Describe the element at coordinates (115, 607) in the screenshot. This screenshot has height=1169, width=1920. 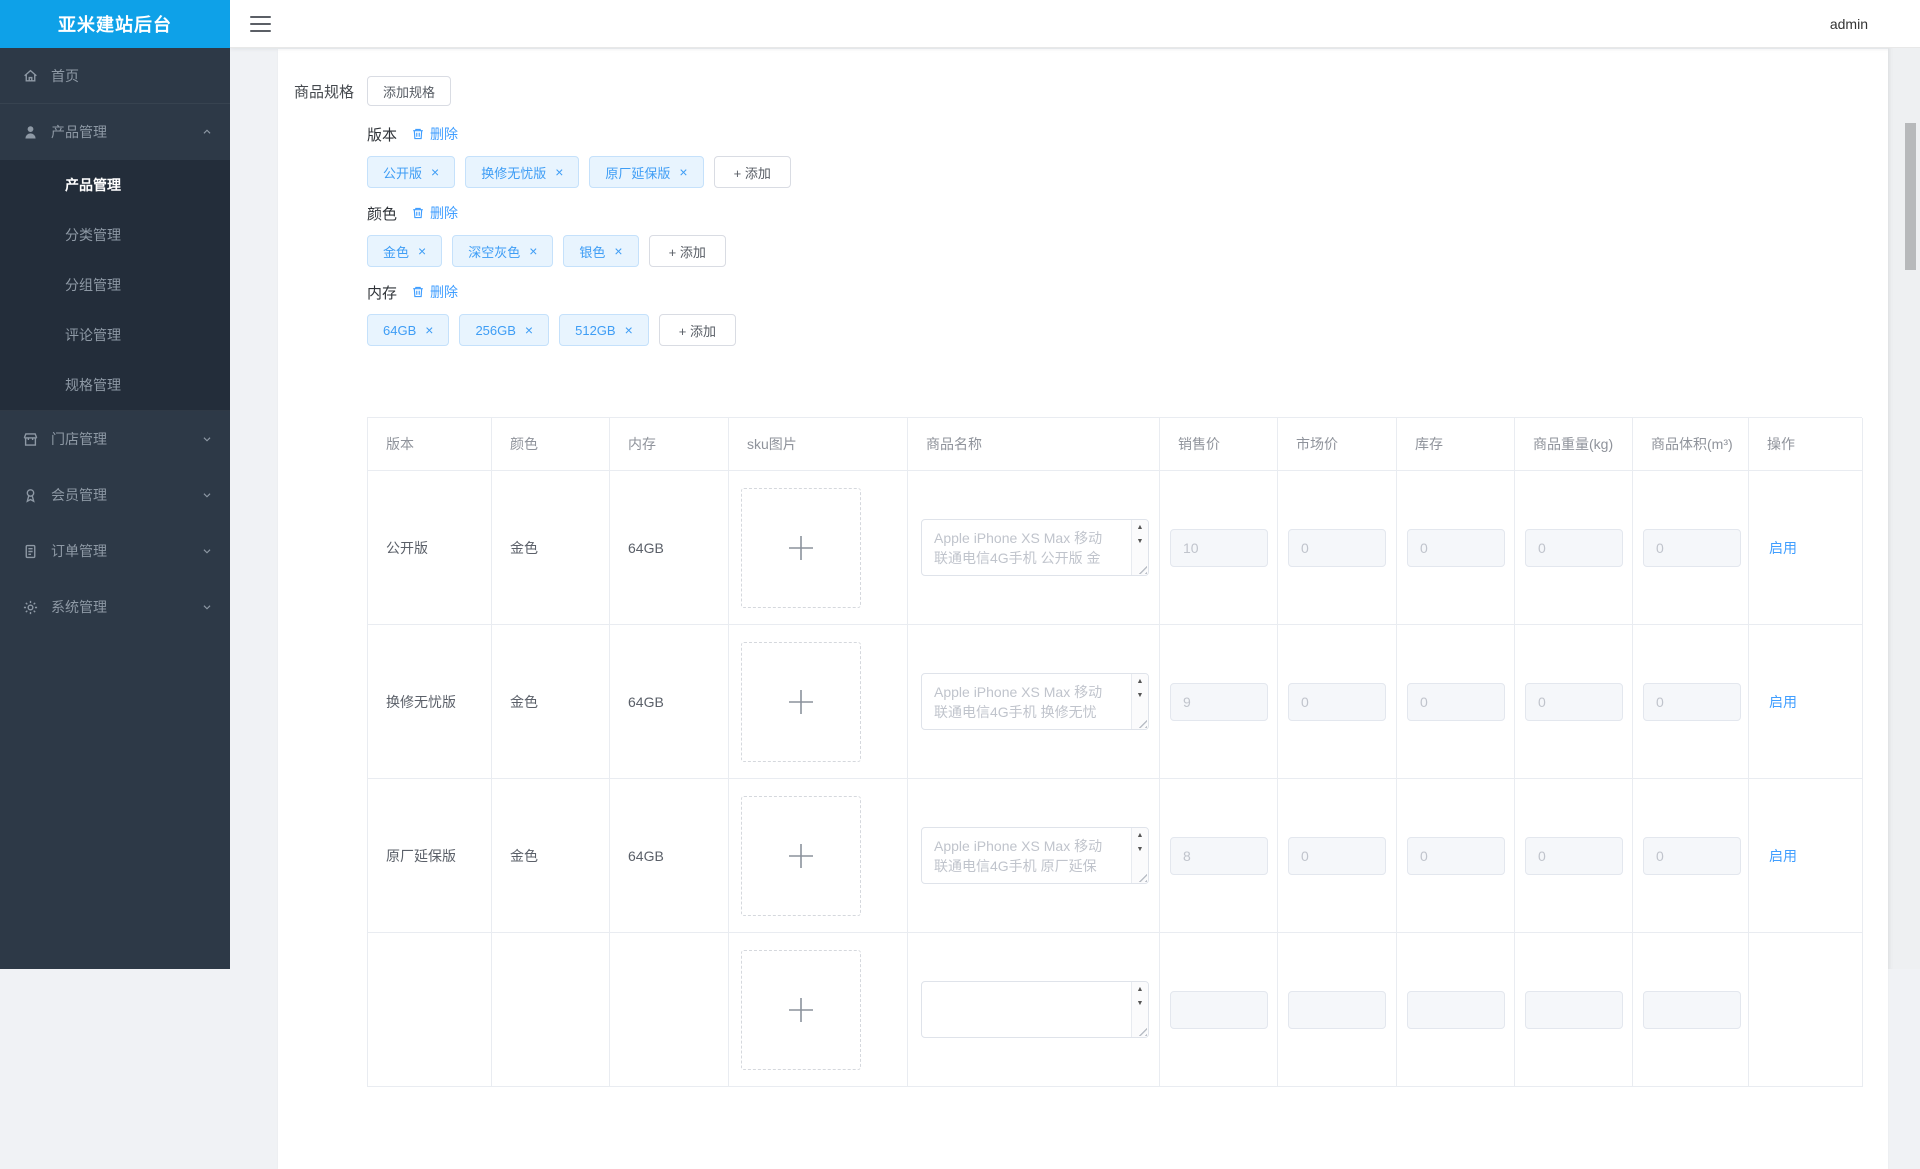
I see `sidebar-item-system-management: 系统管理` at that location.